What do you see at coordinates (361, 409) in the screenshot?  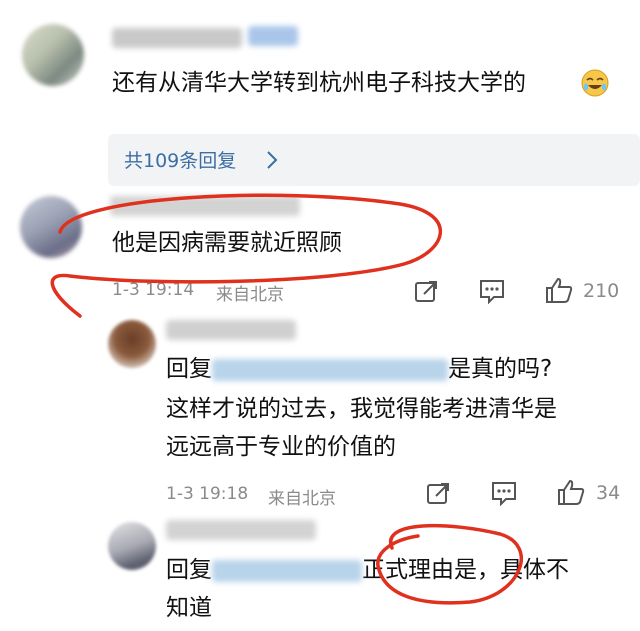 I see `reply-line: 这样才说的过去，我觉得能考进清华是` at bounding box center [361, 409].